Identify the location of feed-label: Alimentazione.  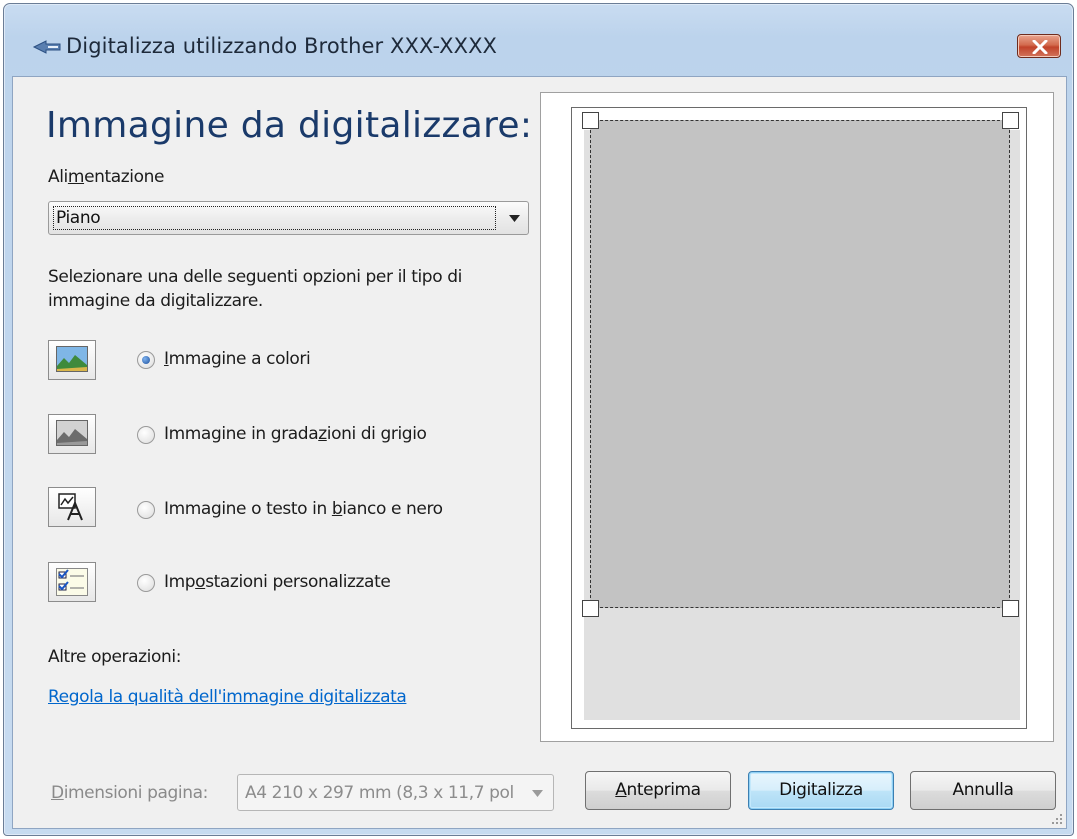
(106, 177).